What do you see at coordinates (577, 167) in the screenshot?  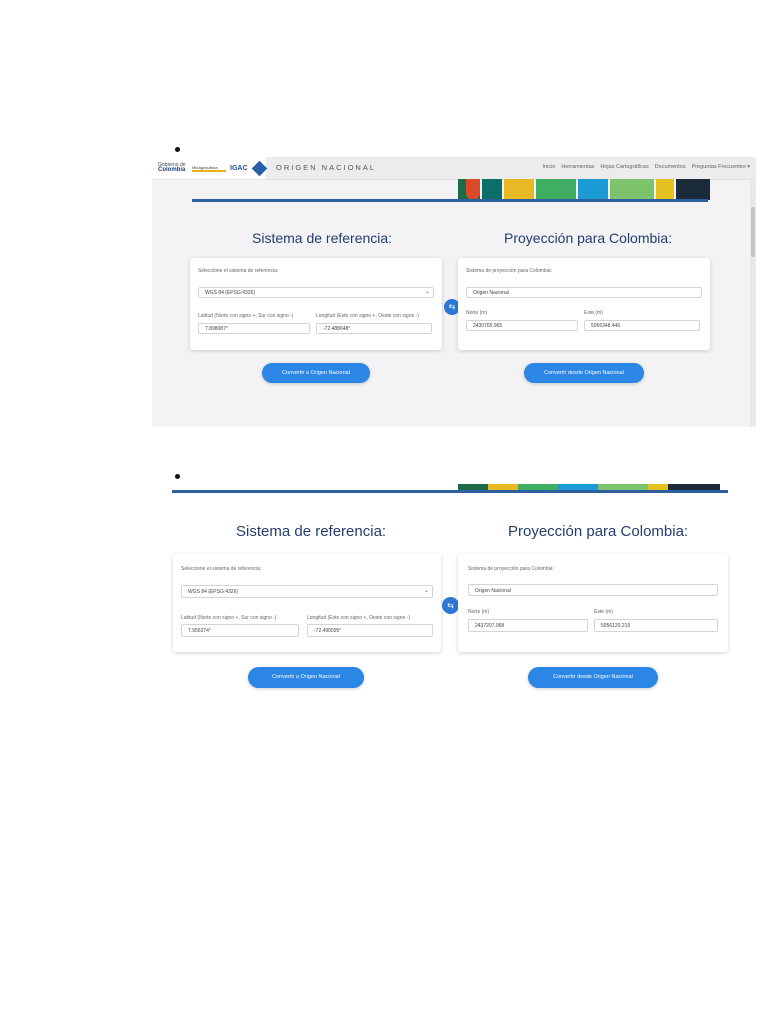 I see `nav-item-herramientas: Herramientas` at bounding box center [577, 167].